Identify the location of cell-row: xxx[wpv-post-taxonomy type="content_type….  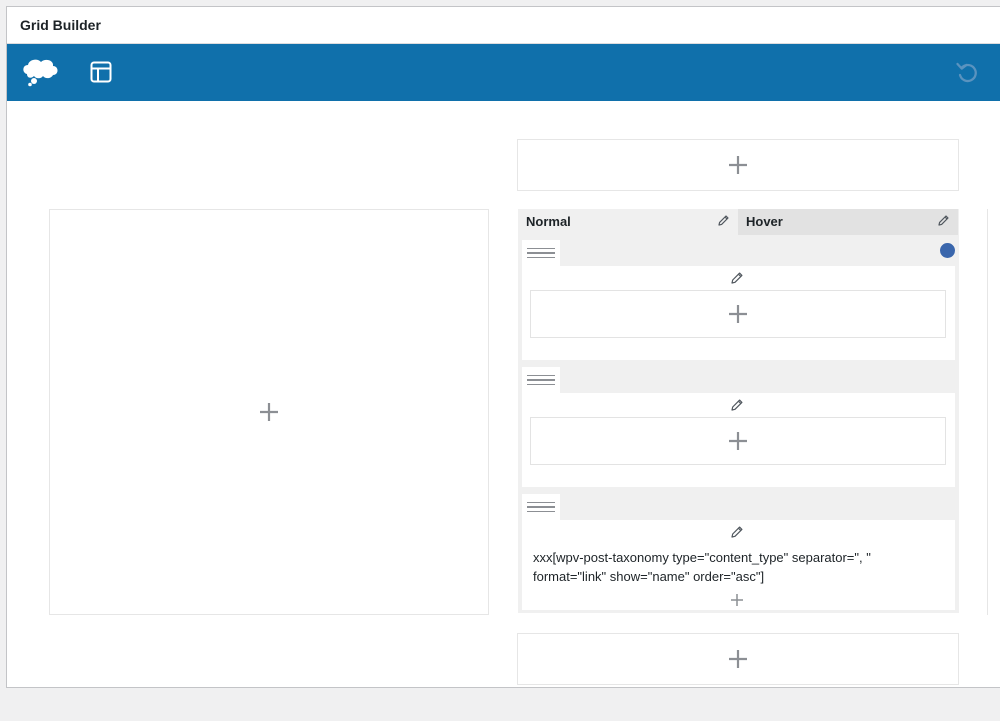
(738, 552).